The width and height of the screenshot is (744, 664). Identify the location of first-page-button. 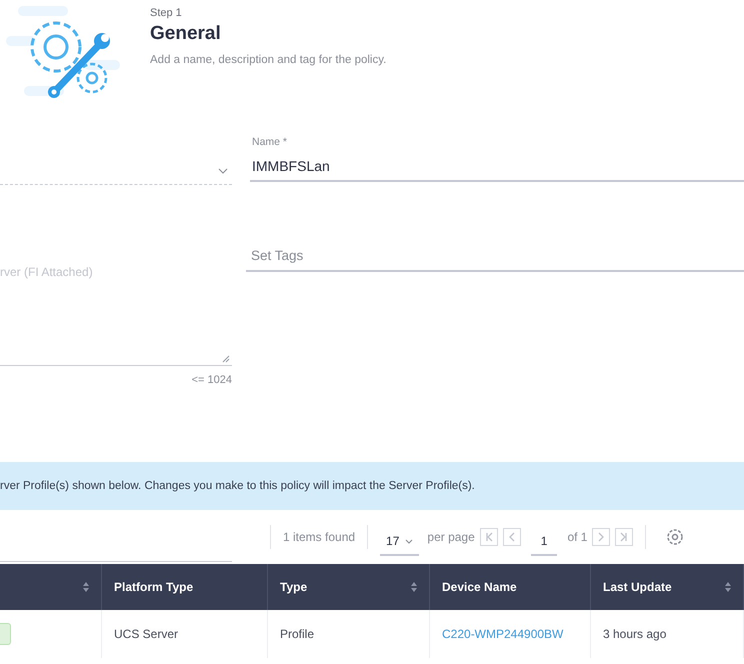
(489, 537).